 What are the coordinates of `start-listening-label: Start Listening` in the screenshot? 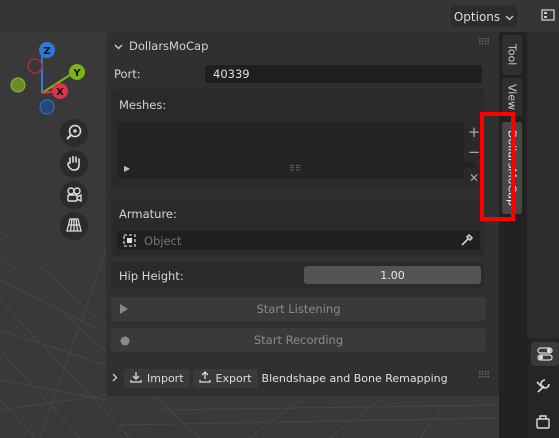 It's located at (298, 309).